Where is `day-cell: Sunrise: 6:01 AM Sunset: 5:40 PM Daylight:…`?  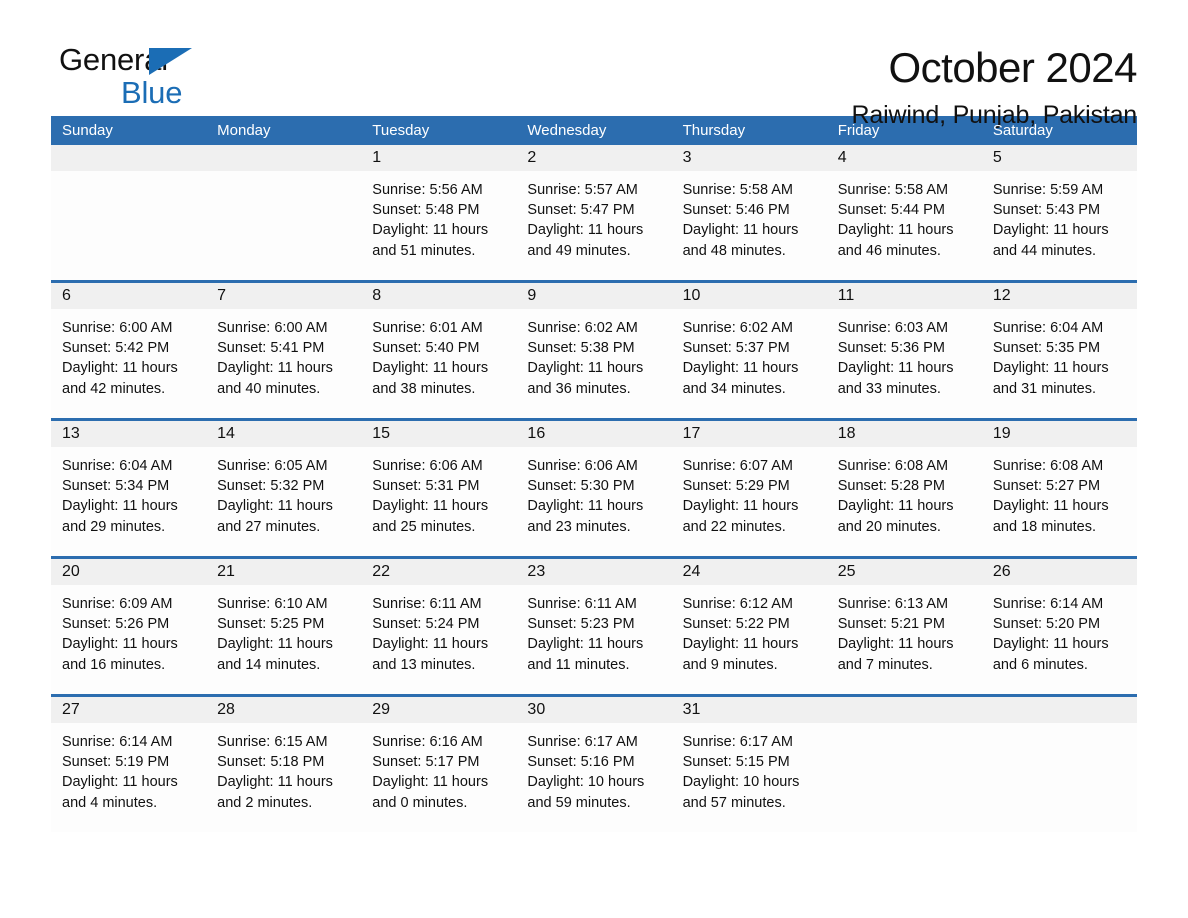 day-cell: Sunrise: 6:01 AM Sunset: 5:40 PM Daylight:… is located at coordinates (438, 363).